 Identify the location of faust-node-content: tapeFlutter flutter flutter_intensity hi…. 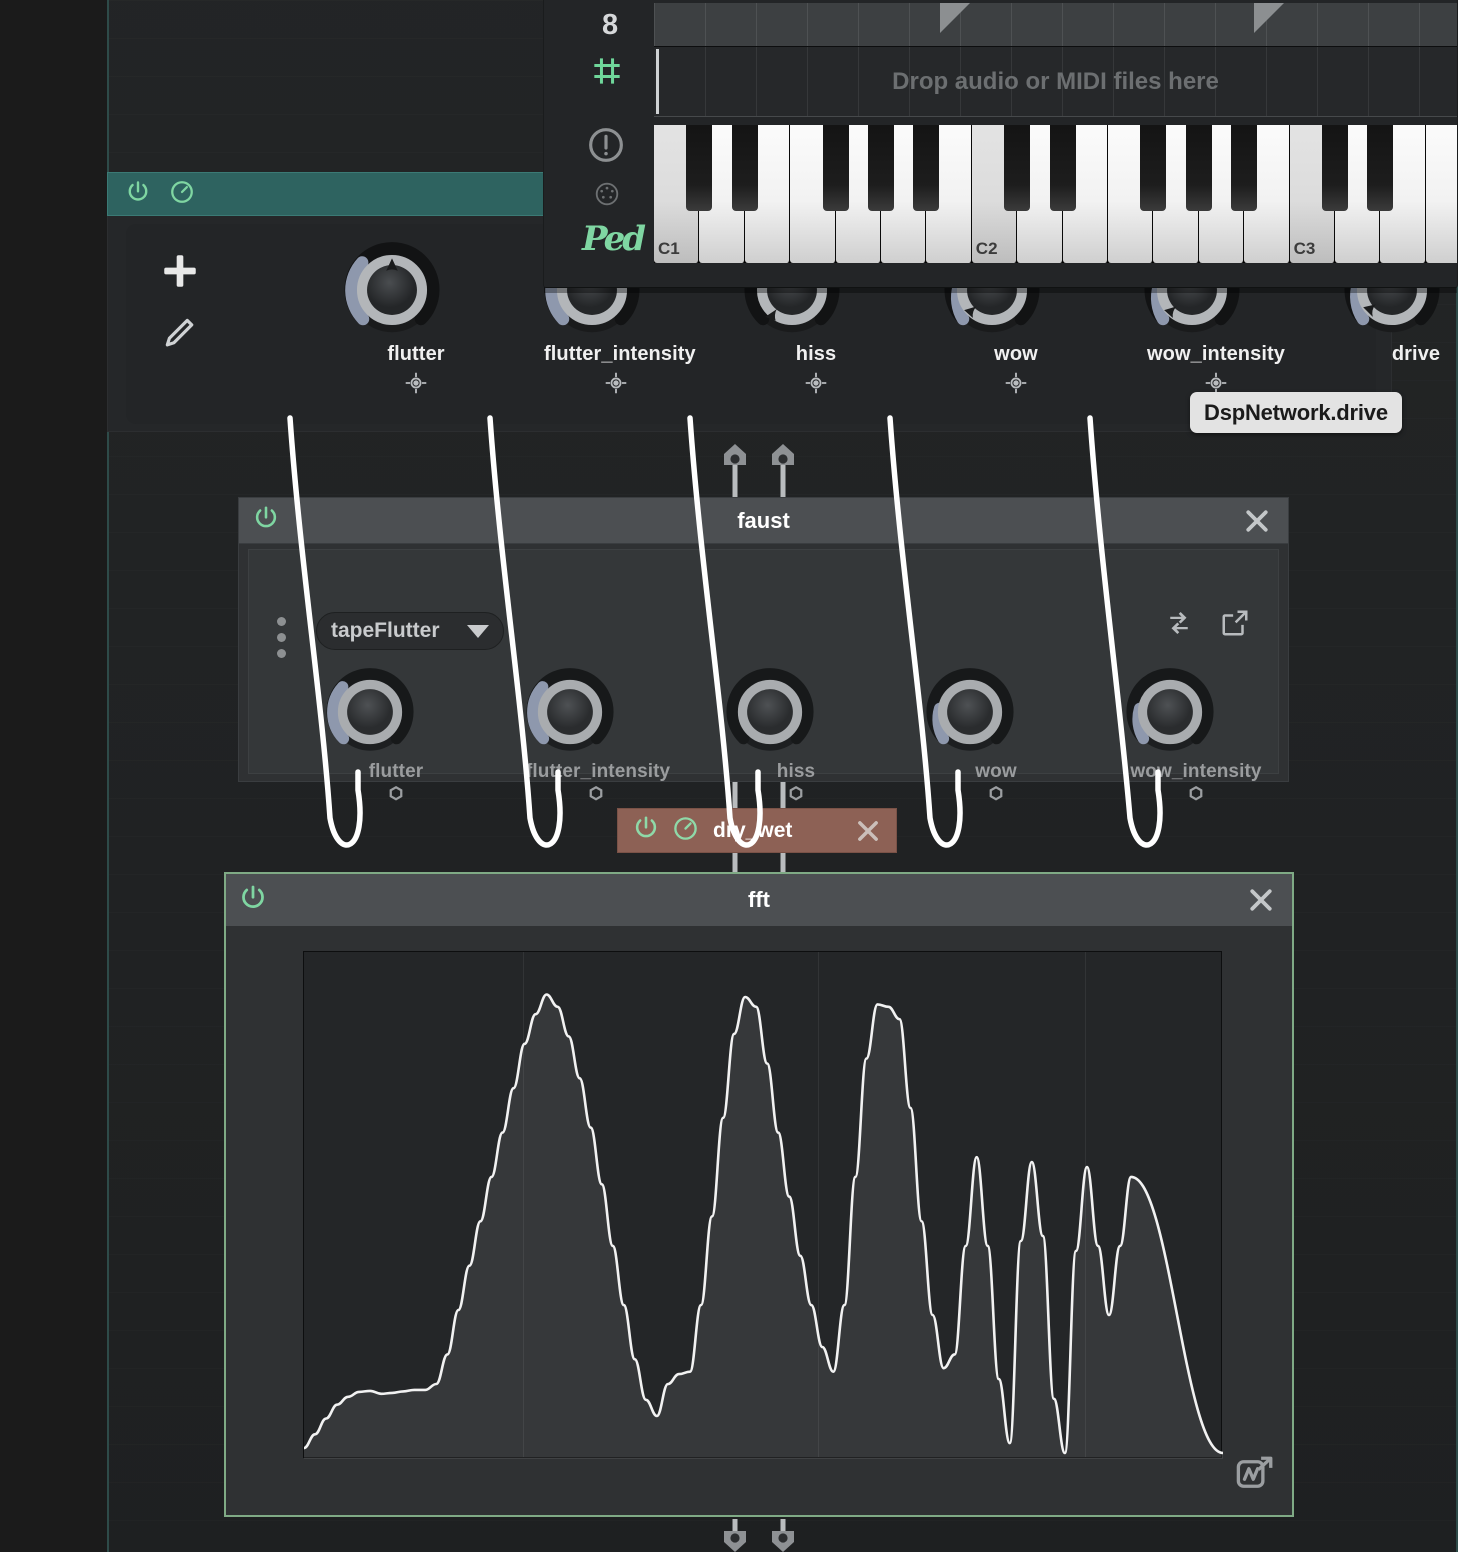
(763, 675).